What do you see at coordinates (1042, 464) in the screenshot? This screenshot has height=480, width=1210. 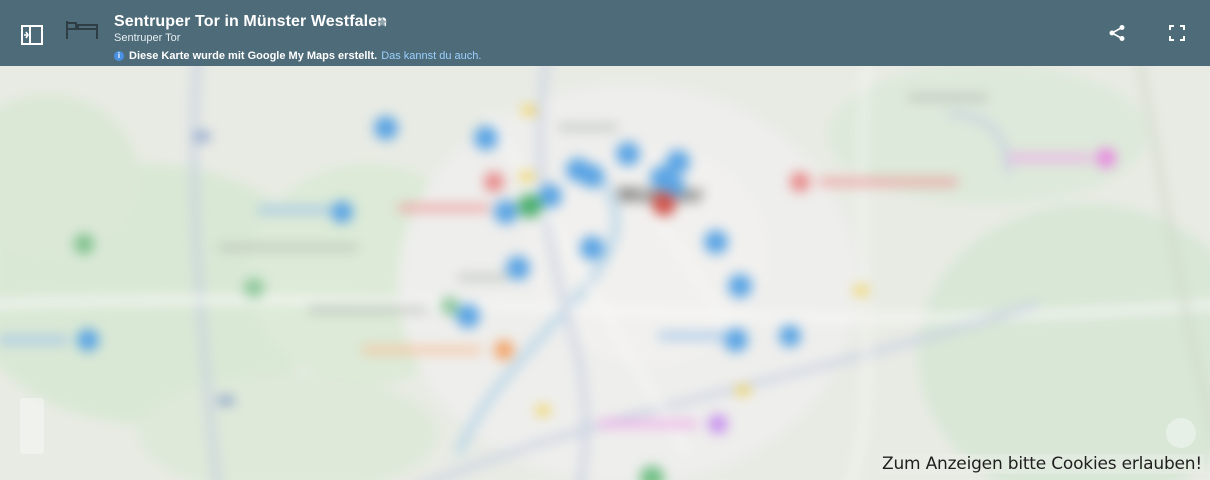 I see `cookie-consent-message: Zum Anzeigen bitte Cookies erlauben!` at bounding box center [1042, 464].